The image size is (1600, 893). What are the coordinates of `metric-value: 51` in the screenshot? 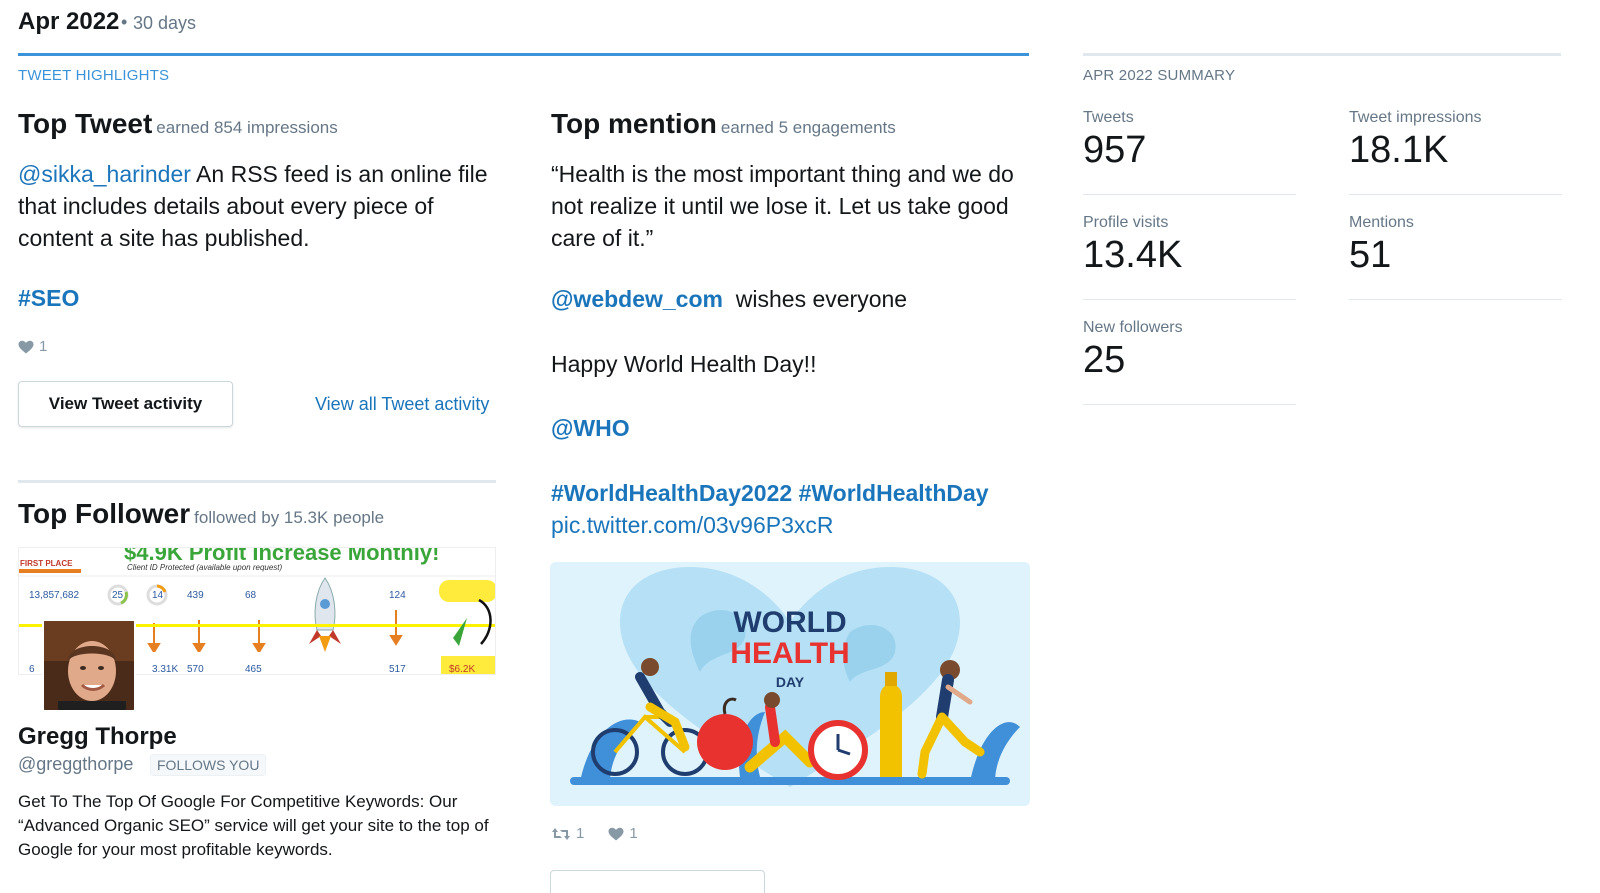 It's located at (1370, 255).